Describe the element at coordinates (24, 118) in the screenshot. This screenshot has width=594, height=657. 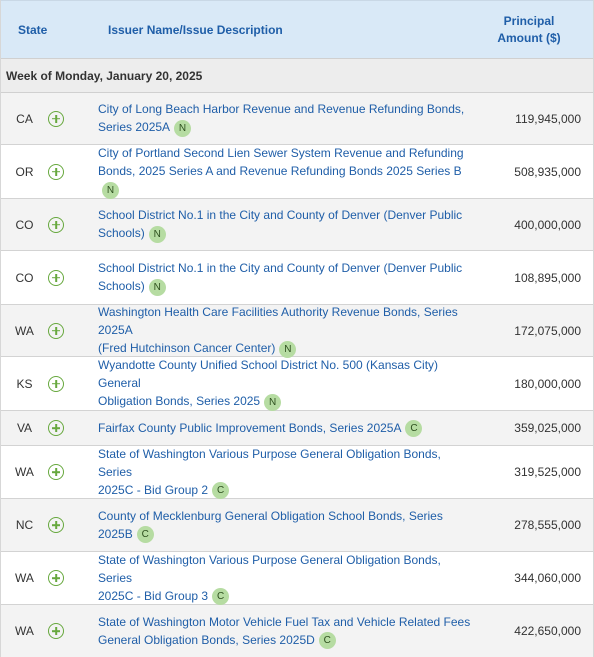
I see `state-cell: CA` at that location.